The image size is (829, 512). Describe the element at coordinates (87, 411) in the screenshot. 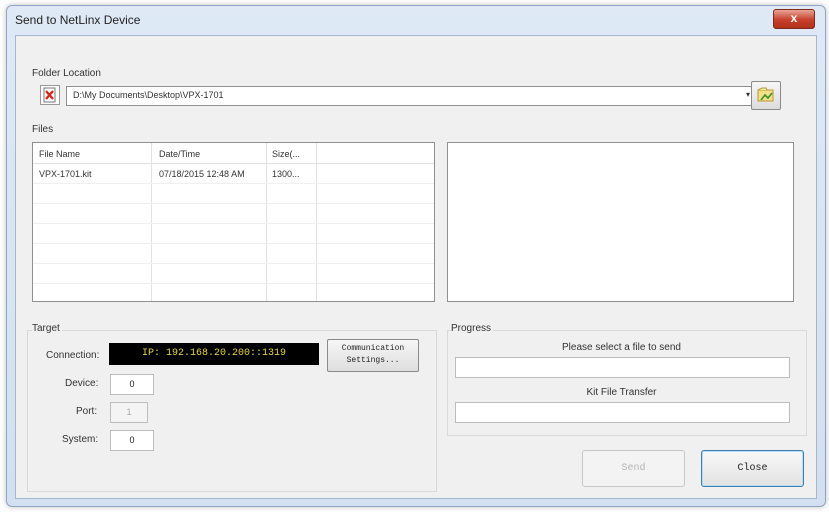

I see `port-label: Port:` at that location.